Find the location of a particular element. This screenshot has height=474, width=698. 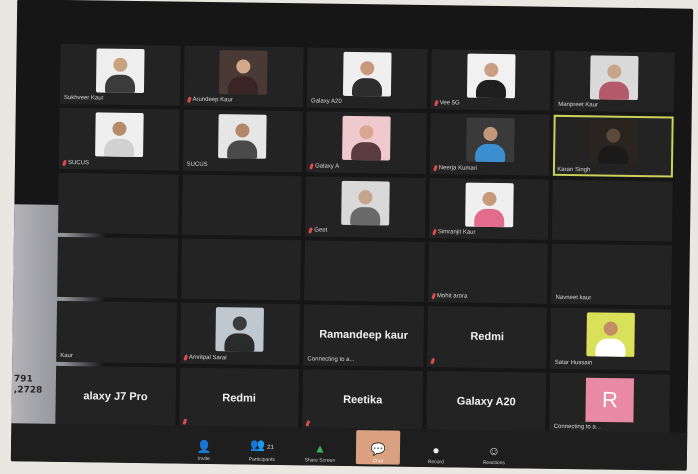

participant-name: Galaxy A20 is located at coordinates (326, 102).